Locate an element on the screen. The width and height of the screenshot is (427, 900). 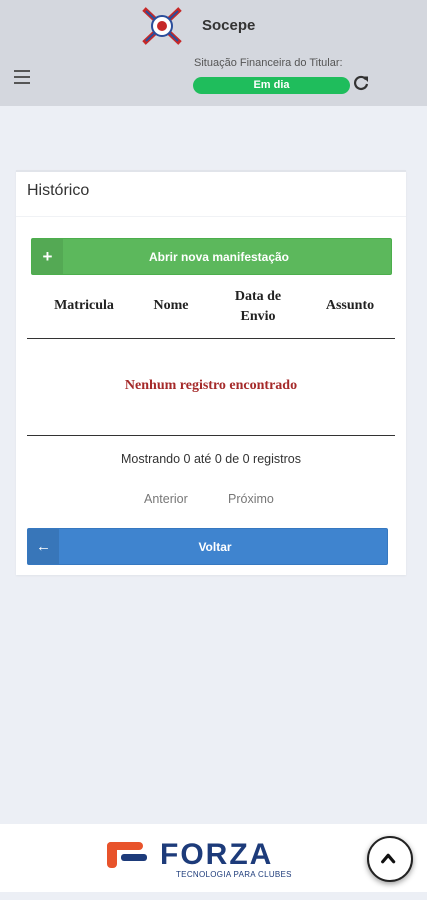
financial-status-badge: Em dia is located at coordinates (271, 85).